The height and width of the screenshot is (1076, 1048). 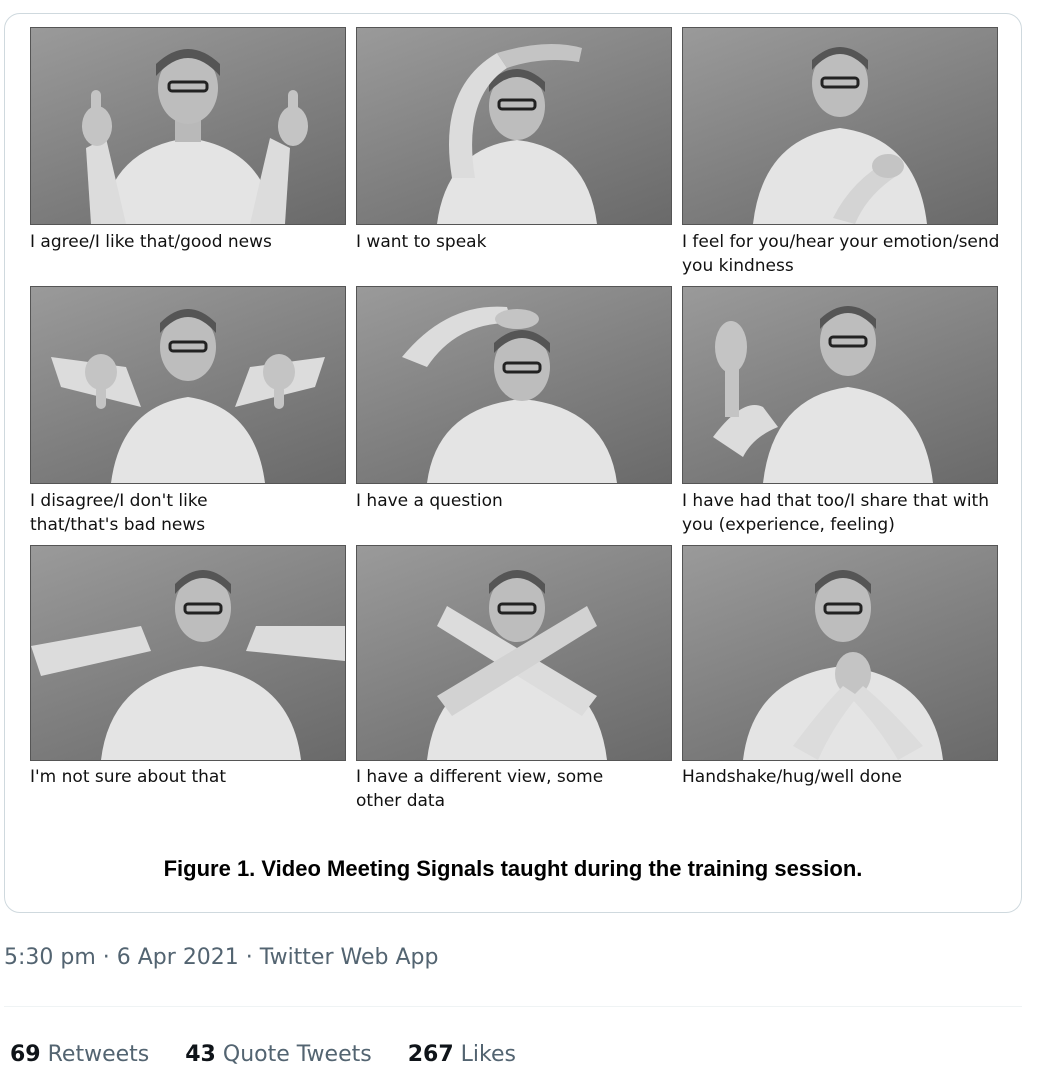 I want to click on photo-thumbs-down, so click(x=188, y=385).